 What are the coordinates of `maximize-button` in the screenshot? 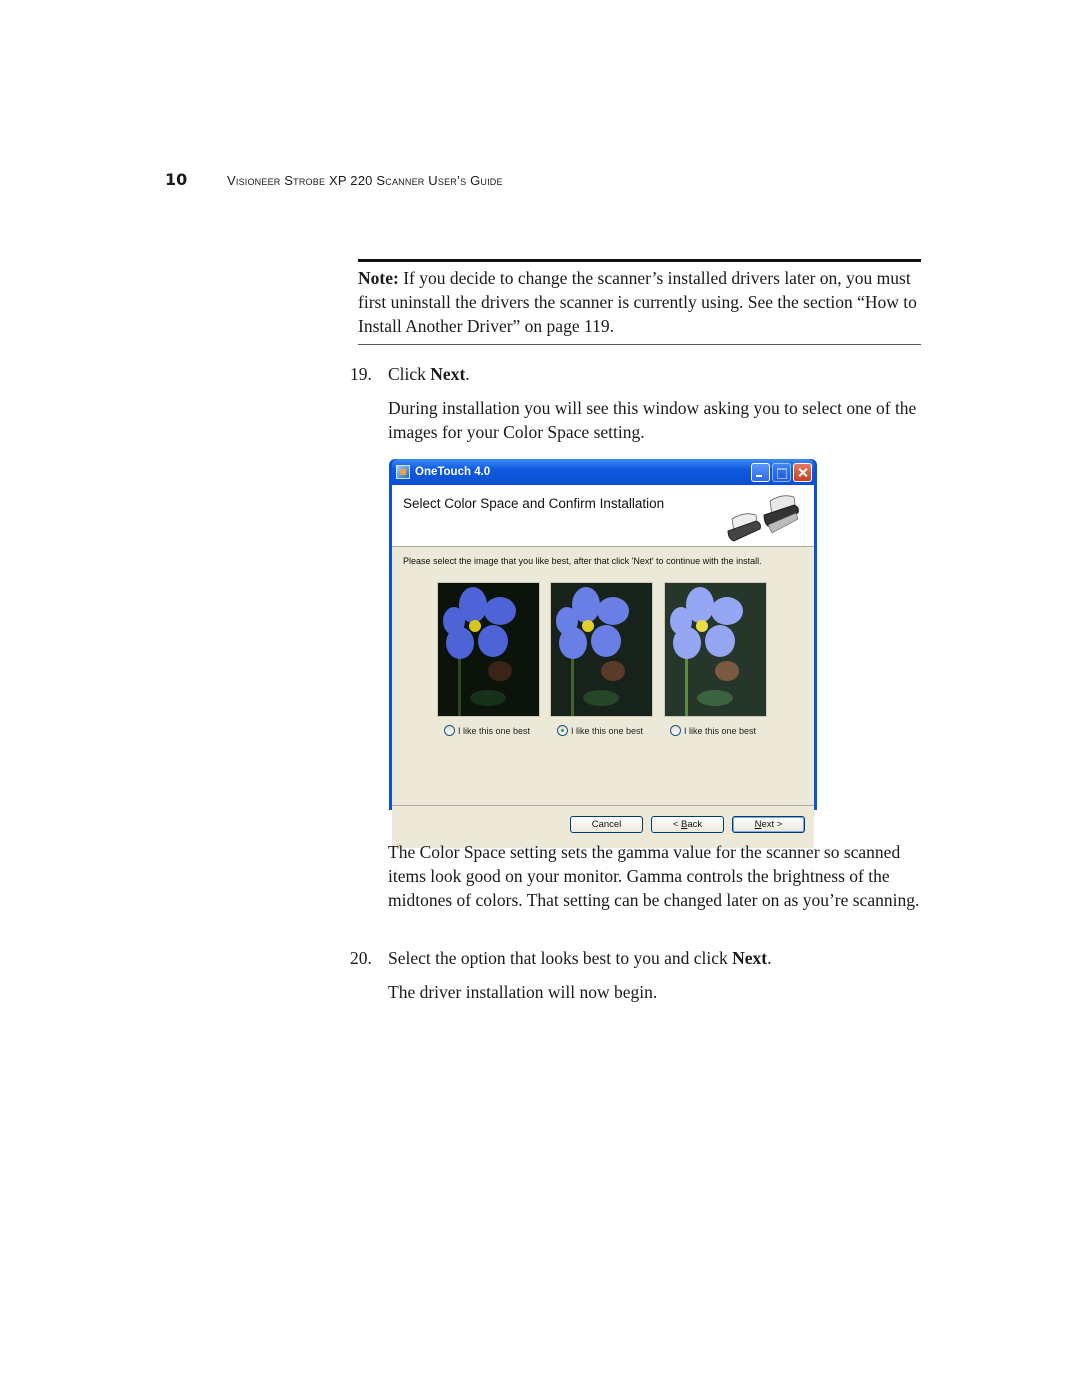 It's located at (781, 472).